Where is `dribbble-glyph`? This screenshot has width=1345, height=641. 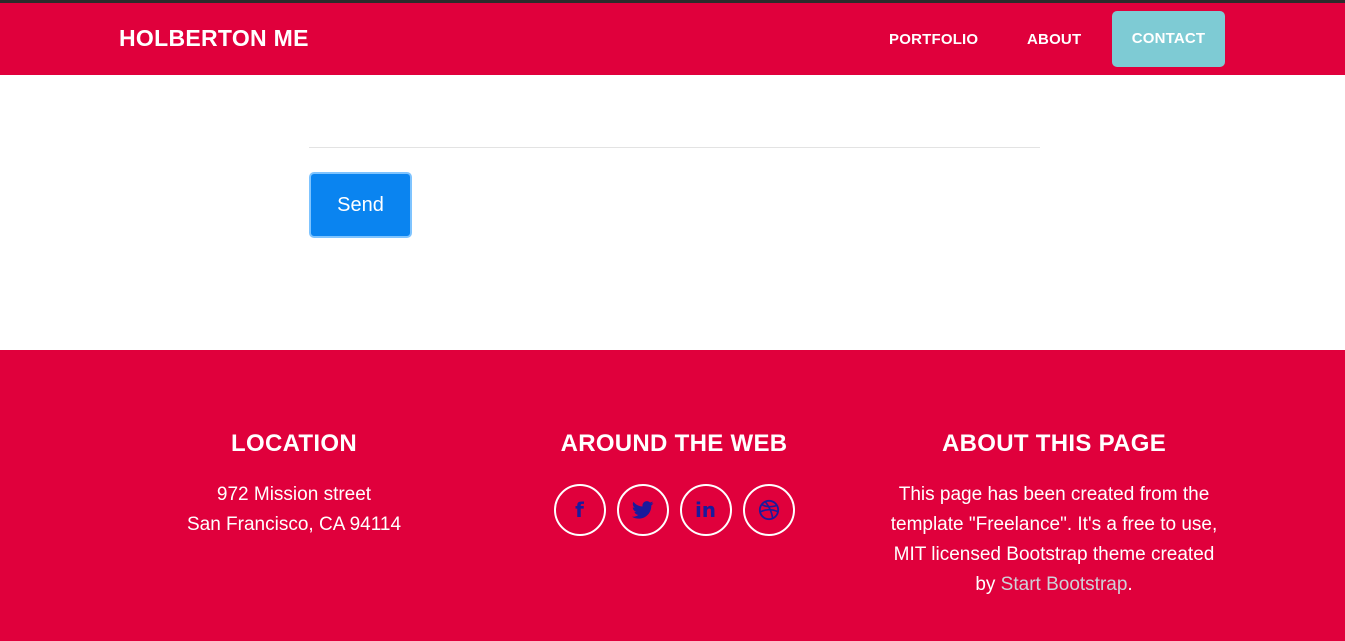 dribbble-glyph is located at coordinates (768, 510).